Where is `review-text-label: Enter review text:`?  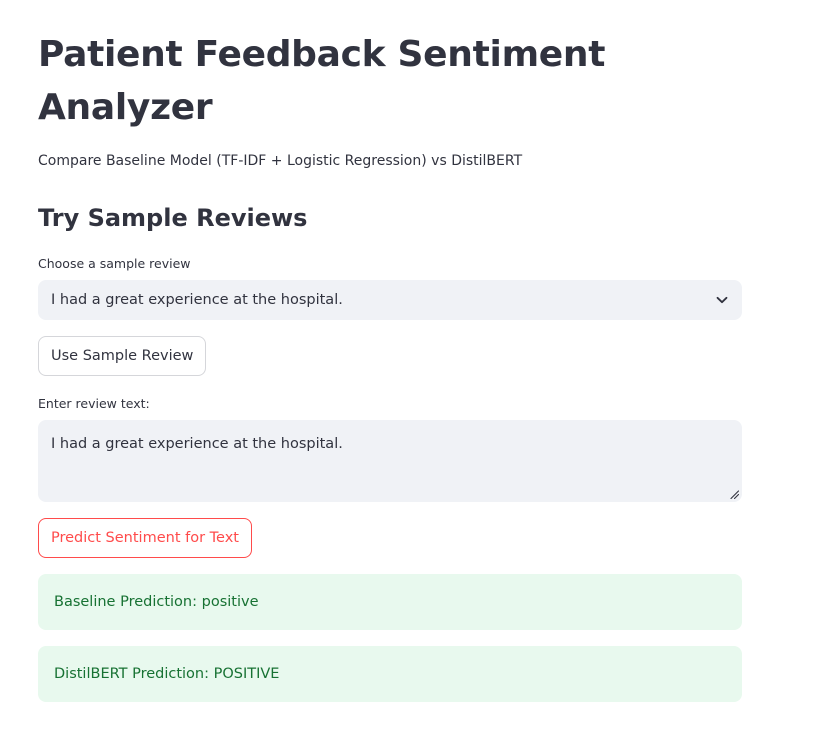
review-text-label: Enter review text: is located at coordinates (94, 403).